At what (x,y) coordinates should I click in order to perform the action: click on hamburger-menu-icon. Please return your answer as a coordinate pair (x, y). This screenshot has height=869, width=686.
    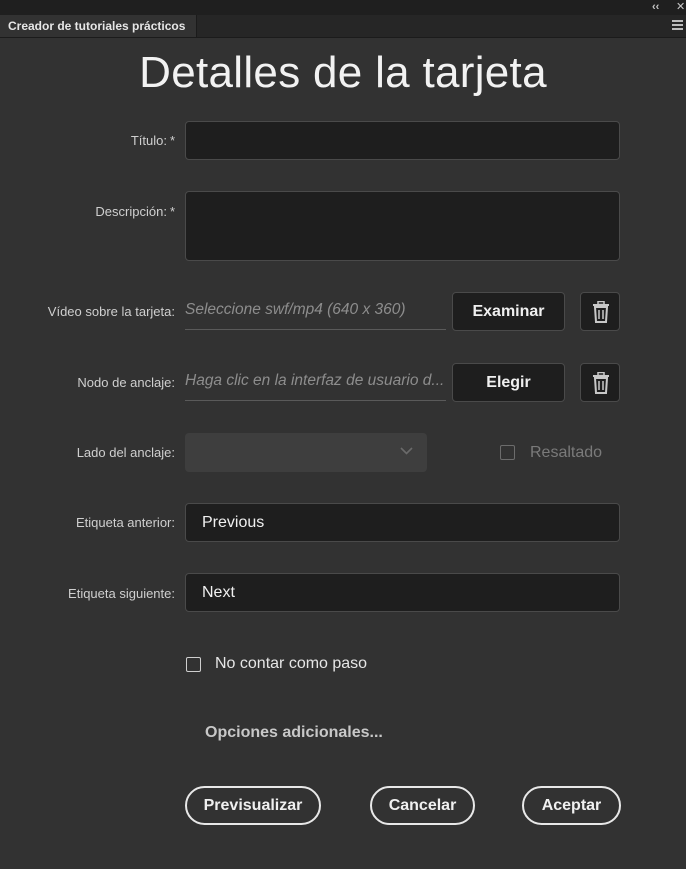
    Looking at the image, I should click on (677, 25).